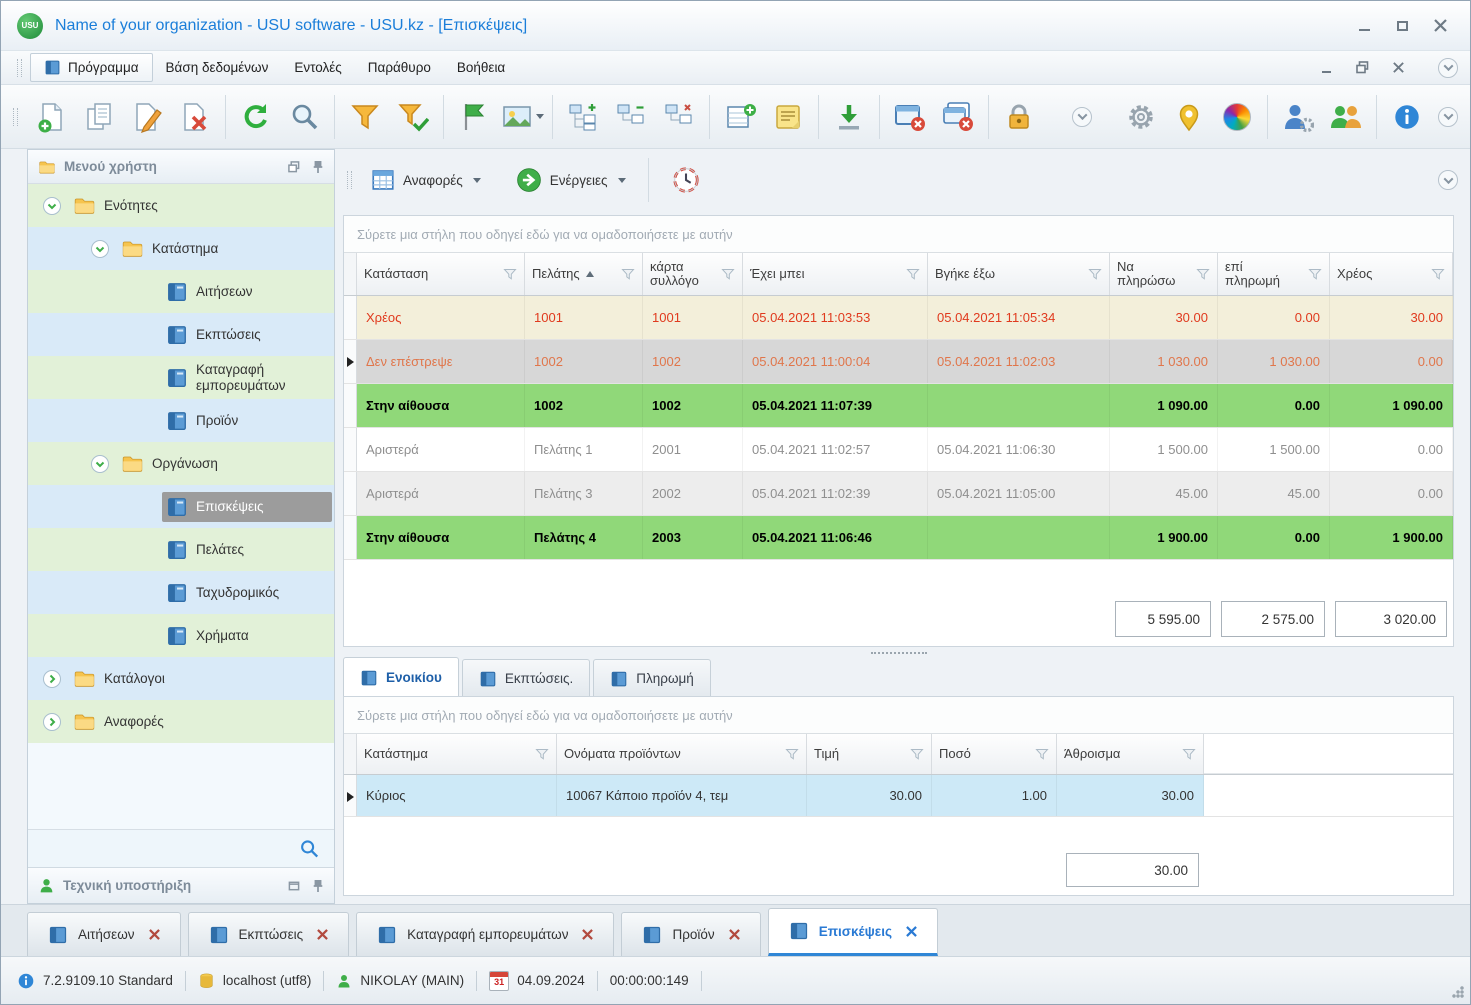 The width and height of the screenshot is (1471, 1005). Describe the element at coordinates (181, 885) in the screenshot. I see `tech-support-panel: Τεχνική υποστήριξη` at that location.